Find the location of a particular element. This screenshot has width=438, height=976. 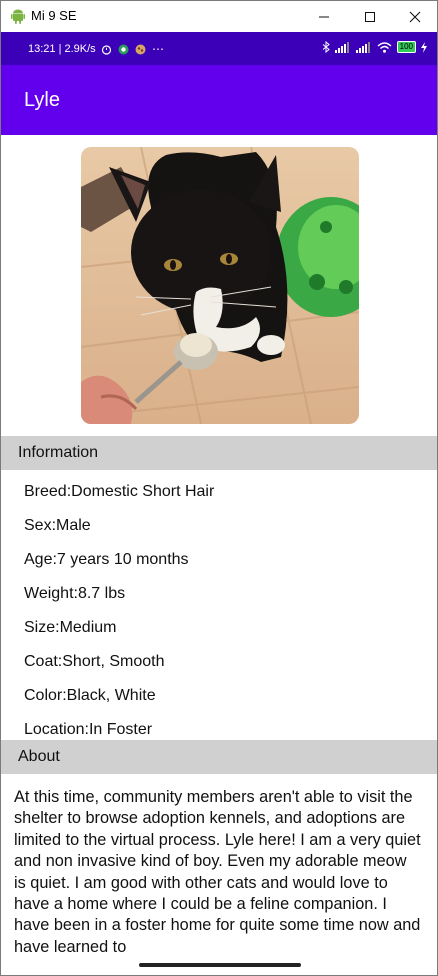

more-notifications-icon: ⋯ is located at coordinates (158, 49).